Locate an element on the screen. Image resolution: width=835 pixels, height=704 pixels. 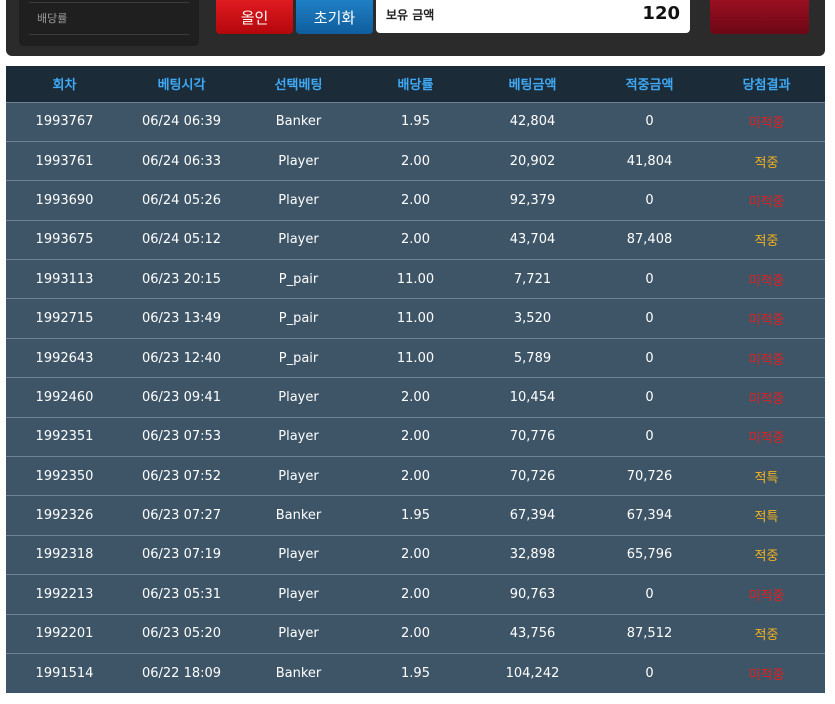
cell-bet-time: 06/23 12:40 is located at coordinates (181, 357).